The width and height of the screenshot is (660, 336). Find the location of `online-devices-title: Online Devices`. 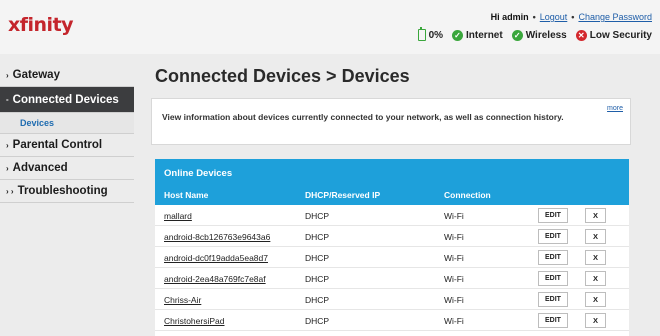

online-devices-title: Online Devices is located at coordinates (198, 173).